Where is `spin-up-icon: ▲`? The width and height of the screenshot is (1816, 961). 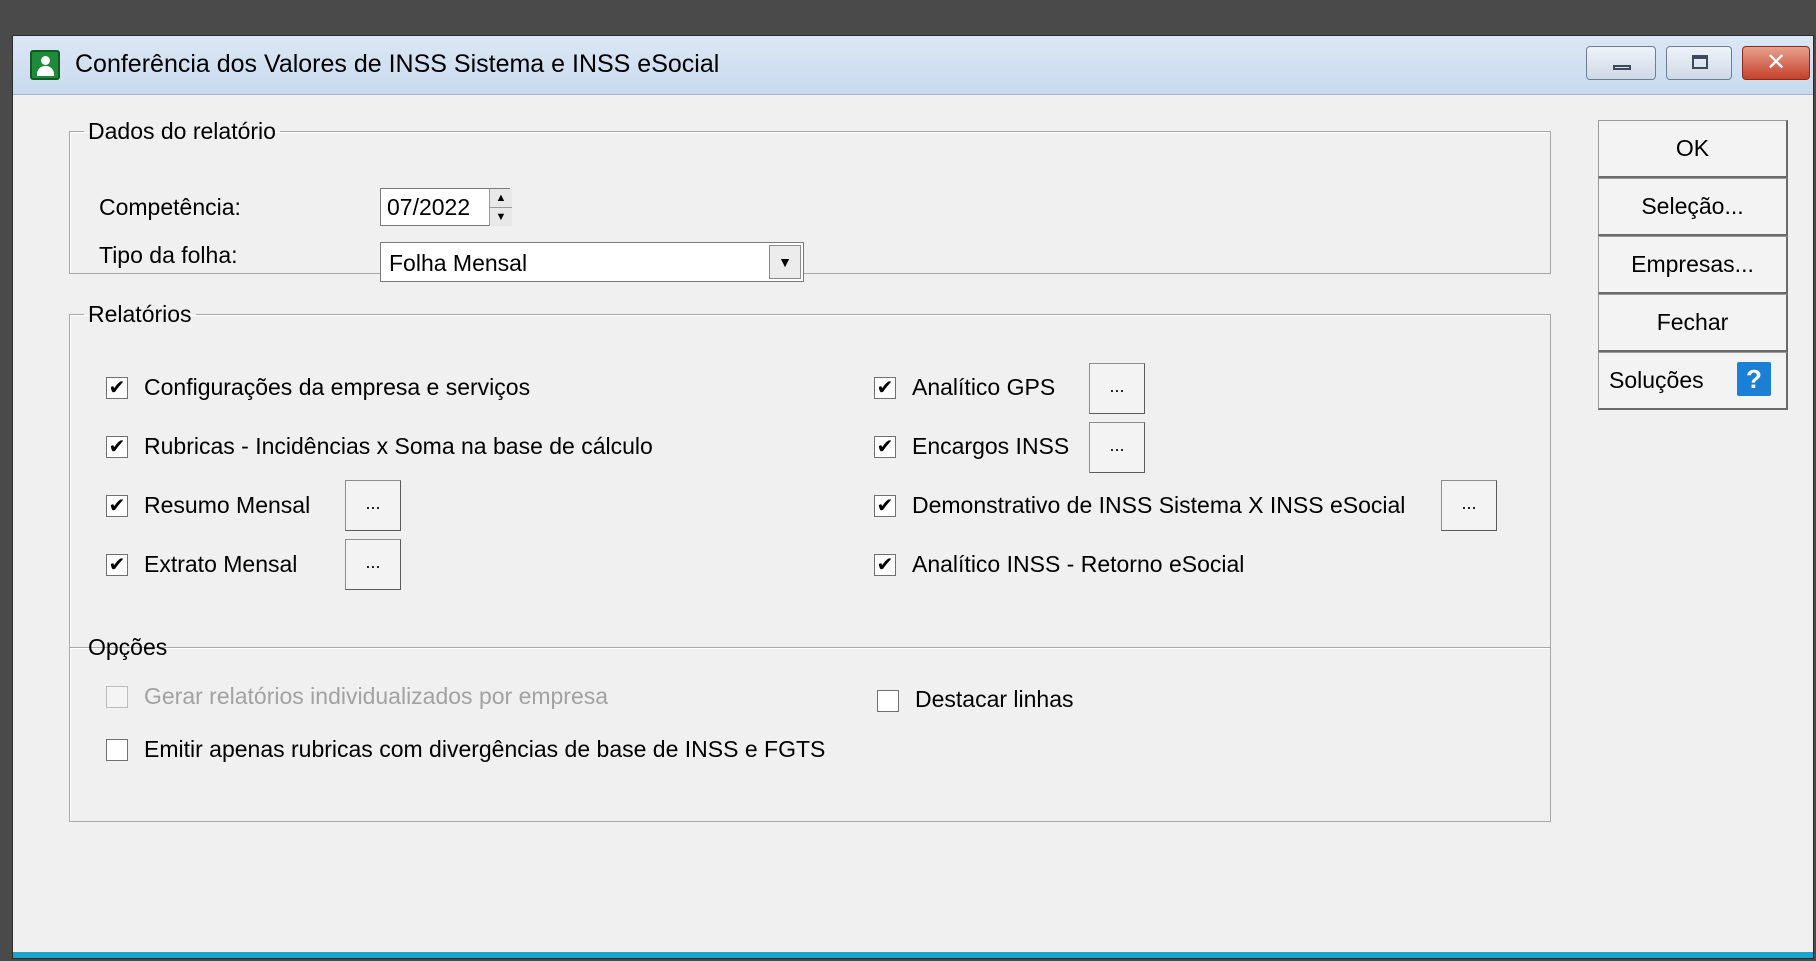 spin-up-icon: ▲ is located at coordinates (500, 198).